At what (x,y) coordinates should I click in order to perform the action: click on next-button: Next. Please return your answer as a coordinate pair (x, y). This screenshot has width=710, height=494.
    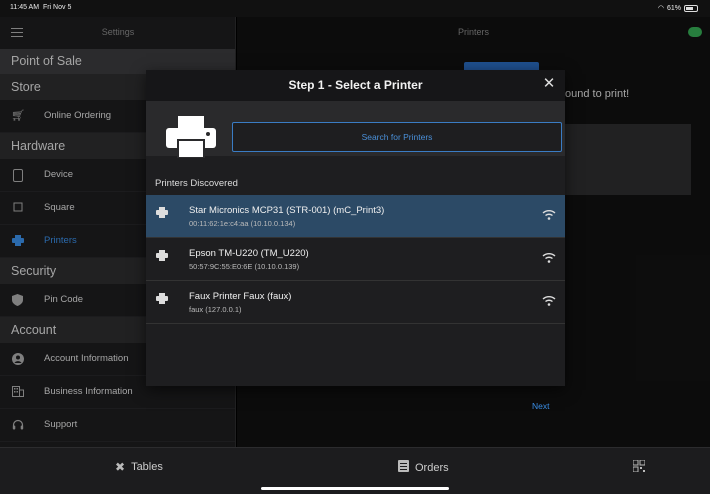
    Looking at the image, I should click on (540, 406).